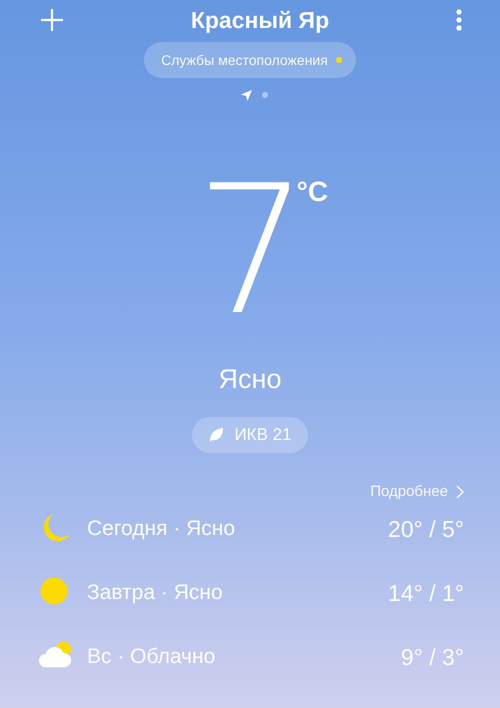 Image resolution: width=500 pixels, height=708 pixels. Describe the element at coordinates (250, 379) in the screenshot. I see `weather-condition: Ясно` at that location.